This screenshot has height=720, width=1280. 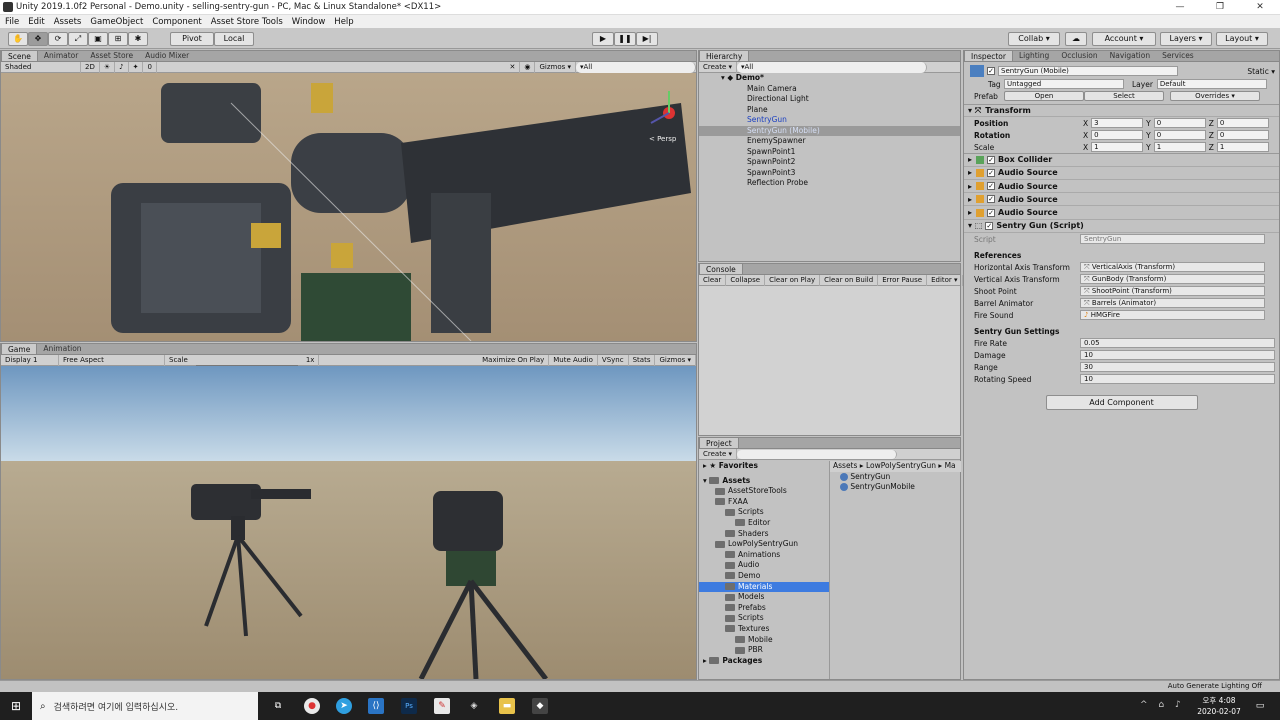 I want to click on project-create-button: Create ▾, so click(x=718, y=454).